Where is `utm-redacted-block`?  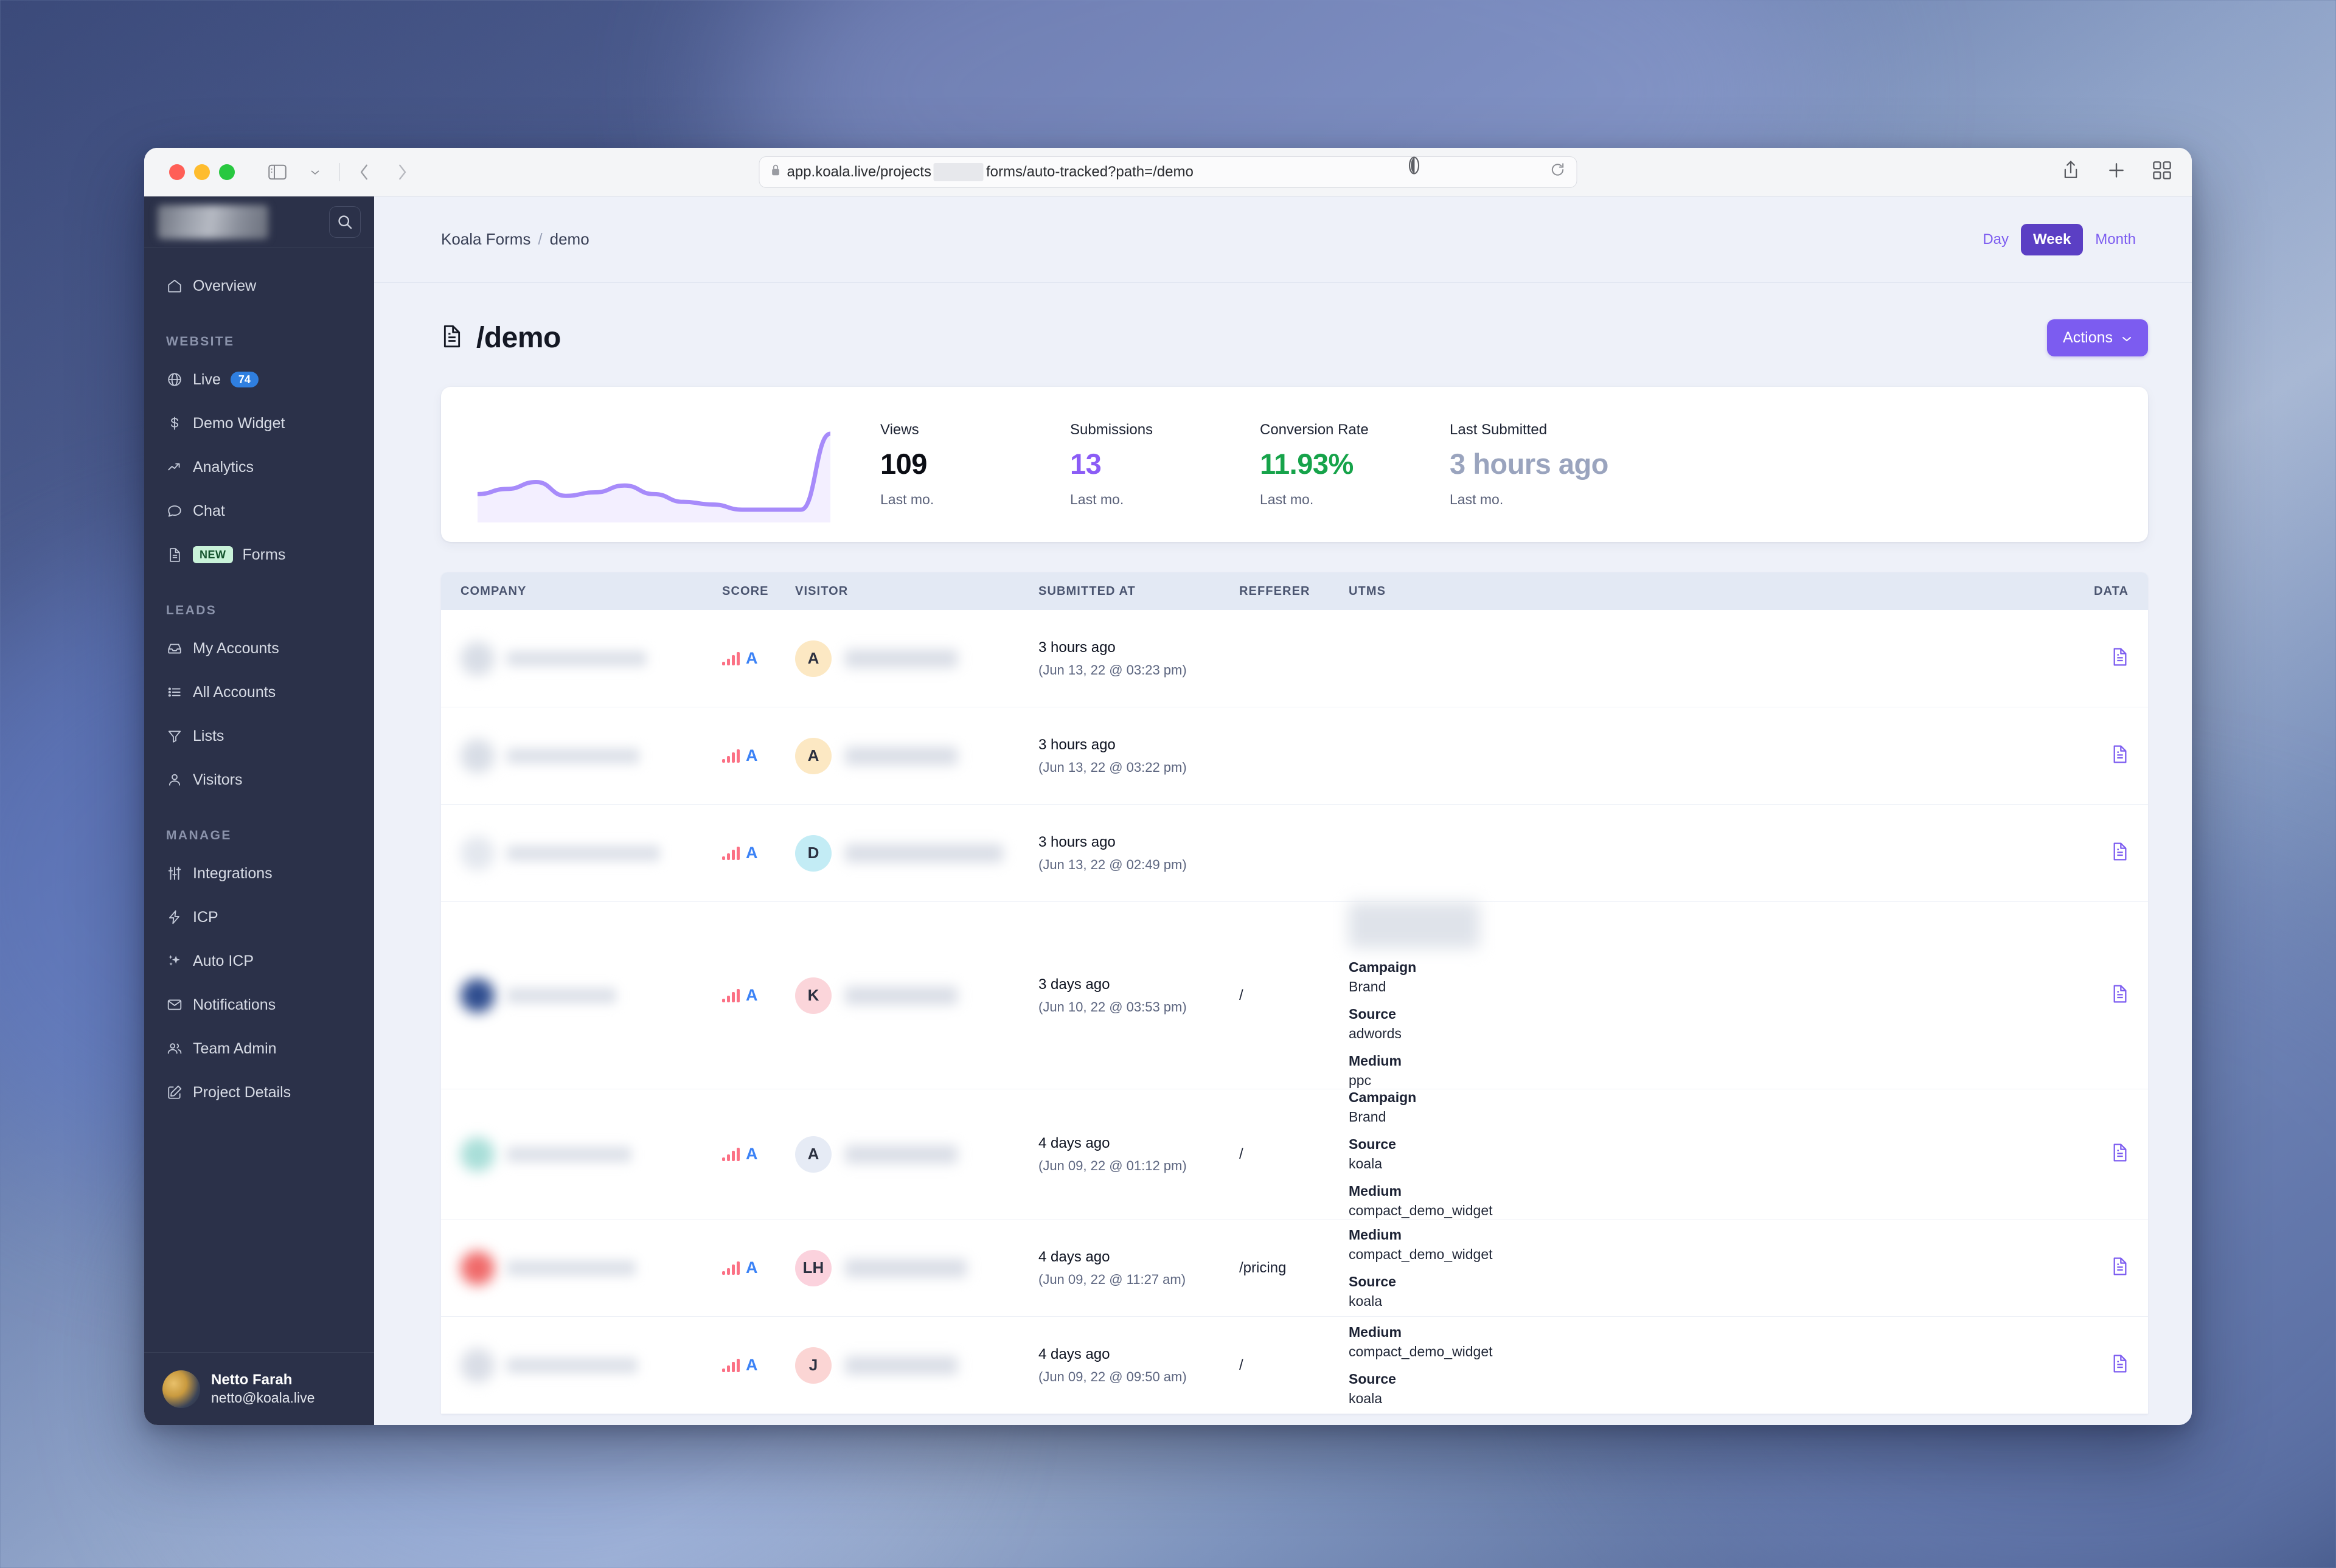 utm-redacted-block is located at coordinates (1414, 925).